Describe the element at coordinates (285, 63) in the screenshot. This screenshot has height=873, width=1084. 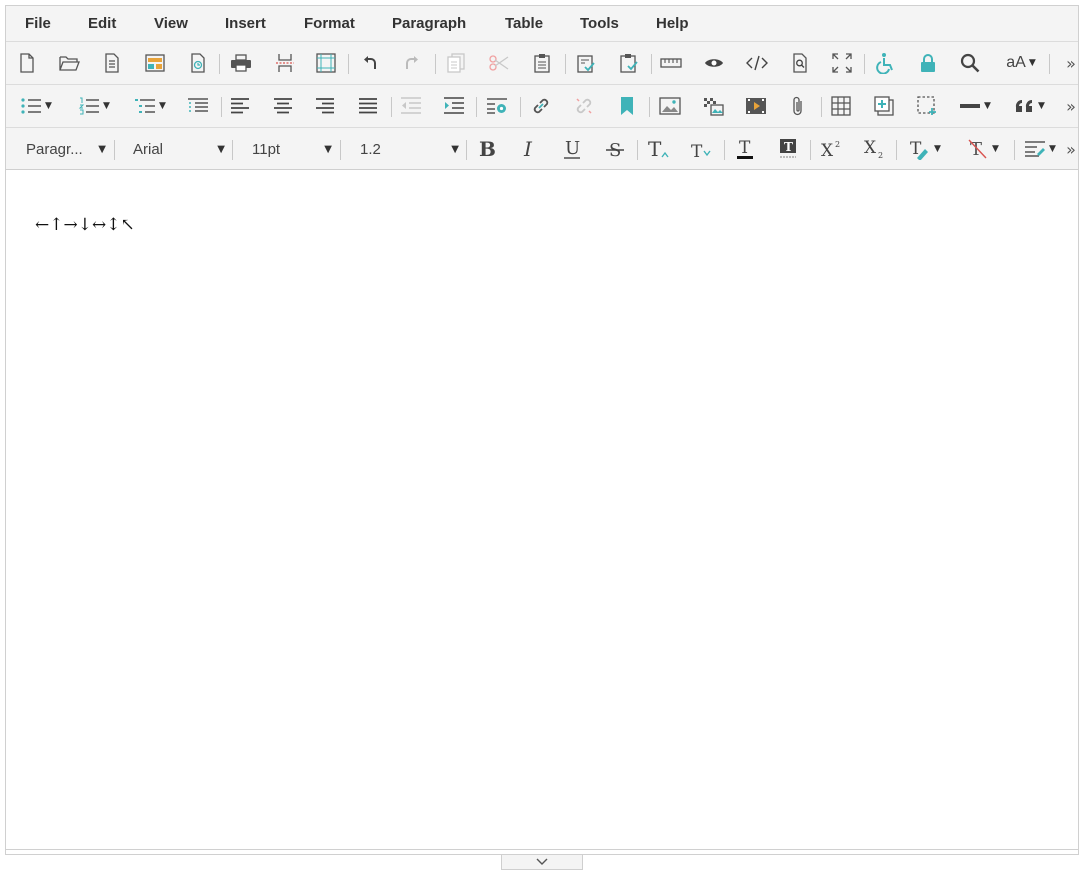
I see `page-break-button` at that location.